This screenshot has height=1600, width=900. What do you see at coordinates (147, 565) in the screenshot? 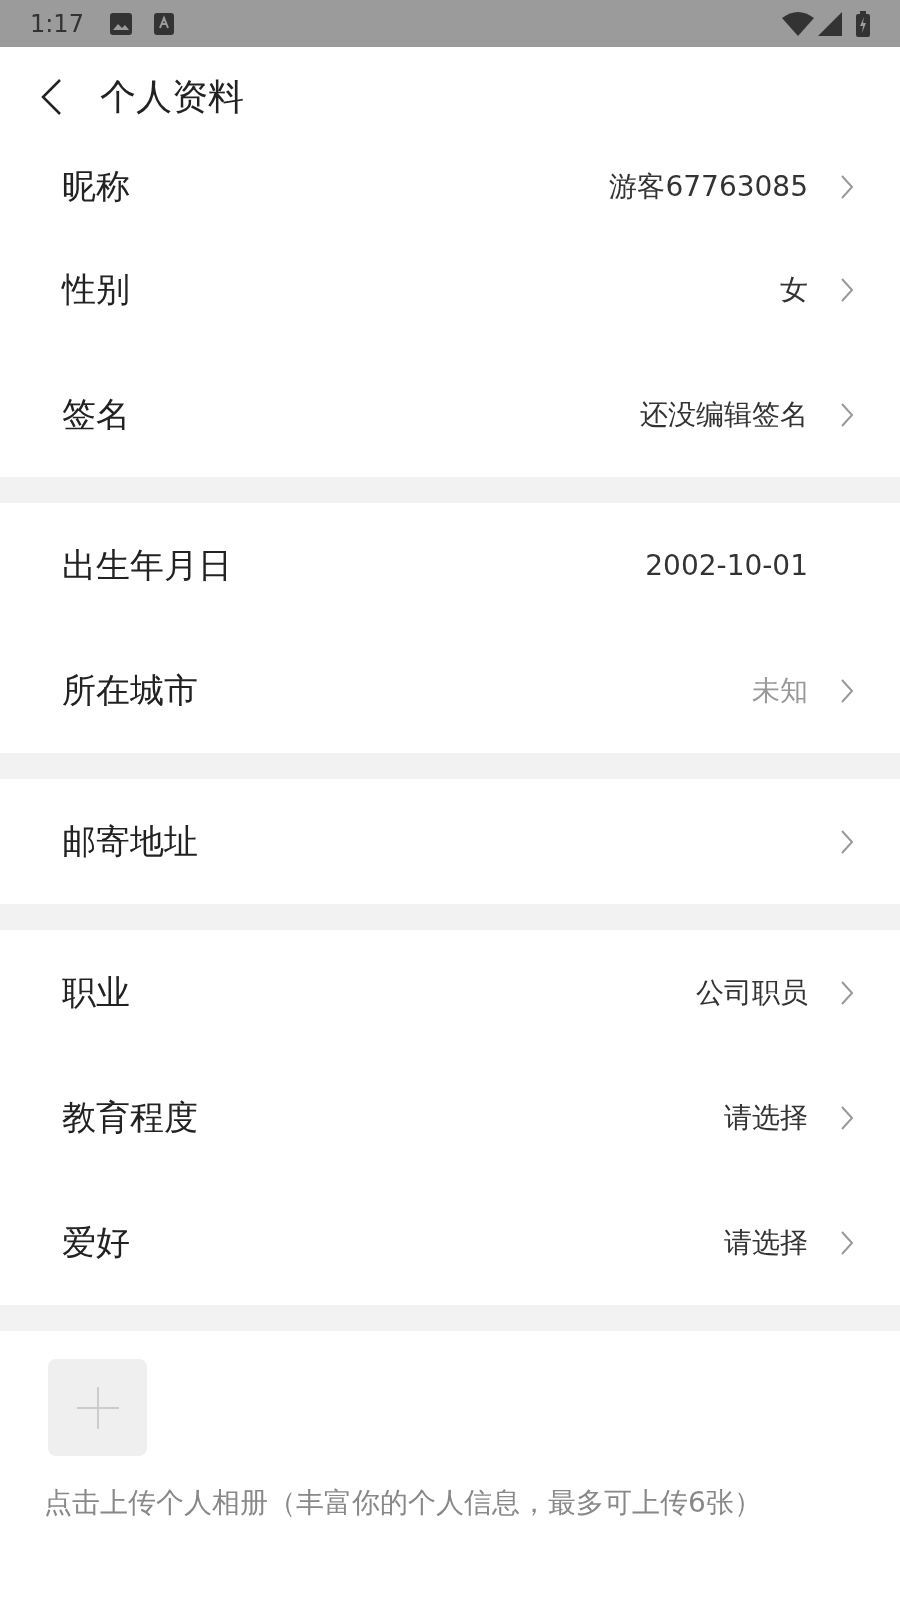
I see `row-label: 出生年月日` at bounding box center [147, 565].